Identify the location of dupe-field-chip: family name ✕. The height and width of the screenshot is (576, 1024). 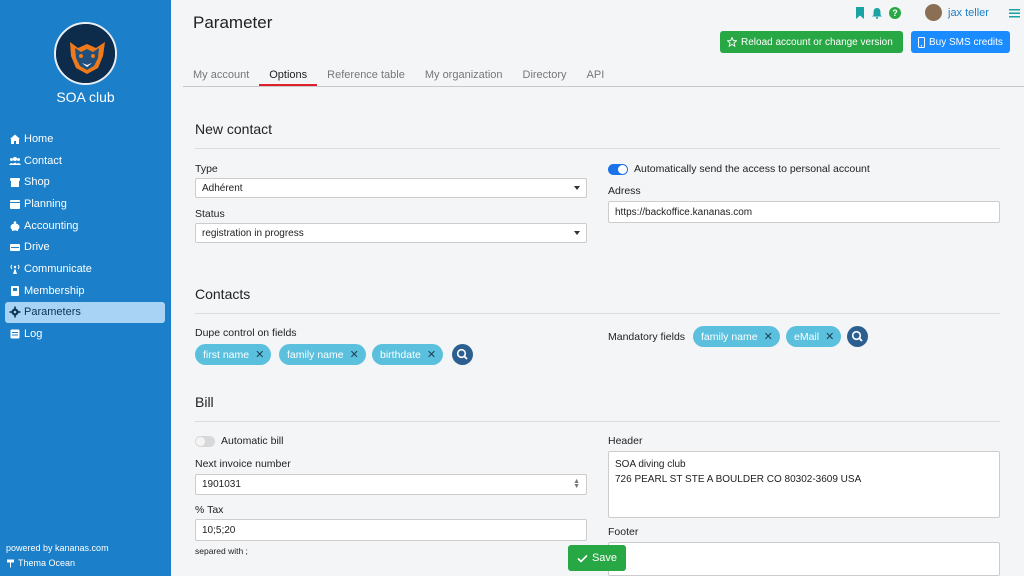
(322, 354).